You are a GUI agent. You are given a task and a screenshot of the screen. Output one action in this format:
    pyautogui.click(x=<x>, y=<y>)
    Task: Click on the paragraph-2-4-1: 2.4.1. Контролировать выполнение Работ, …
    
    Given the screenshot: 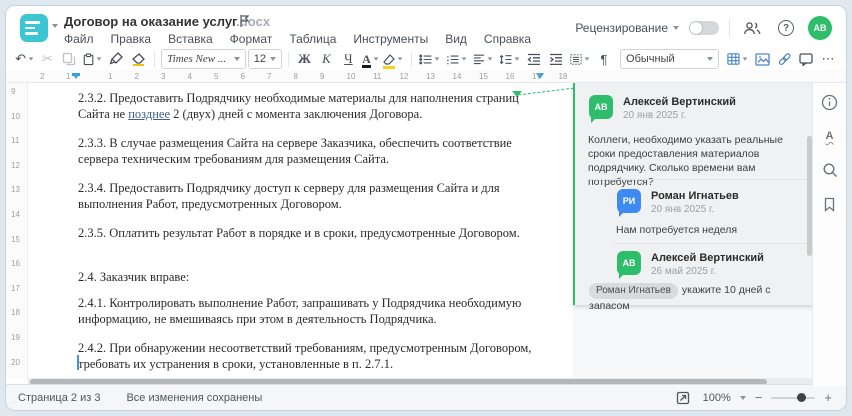 What is the action you would take?
    pyautogui.click(x=309, y=311)
    